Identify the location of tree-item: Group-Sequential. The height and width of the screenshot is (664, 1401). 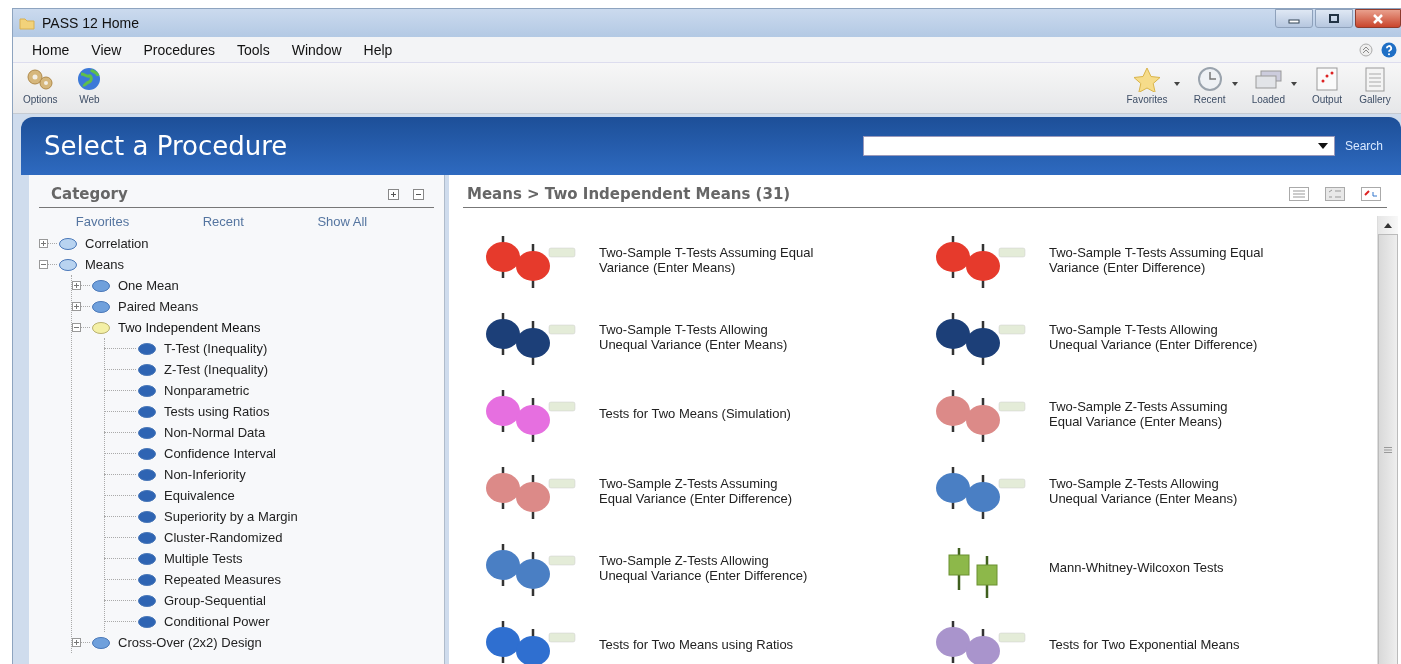
(215, 600).